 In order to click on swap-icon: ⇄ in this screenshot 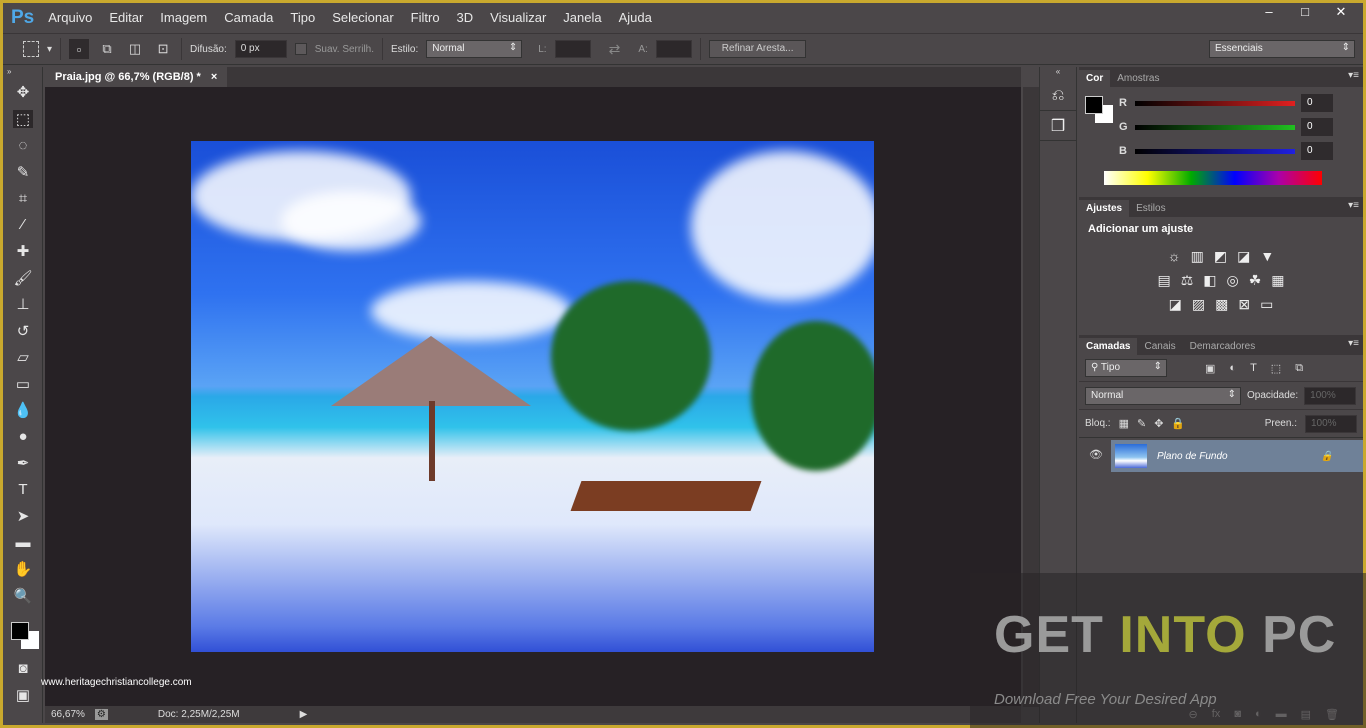, I will do `click(615, 49)`.